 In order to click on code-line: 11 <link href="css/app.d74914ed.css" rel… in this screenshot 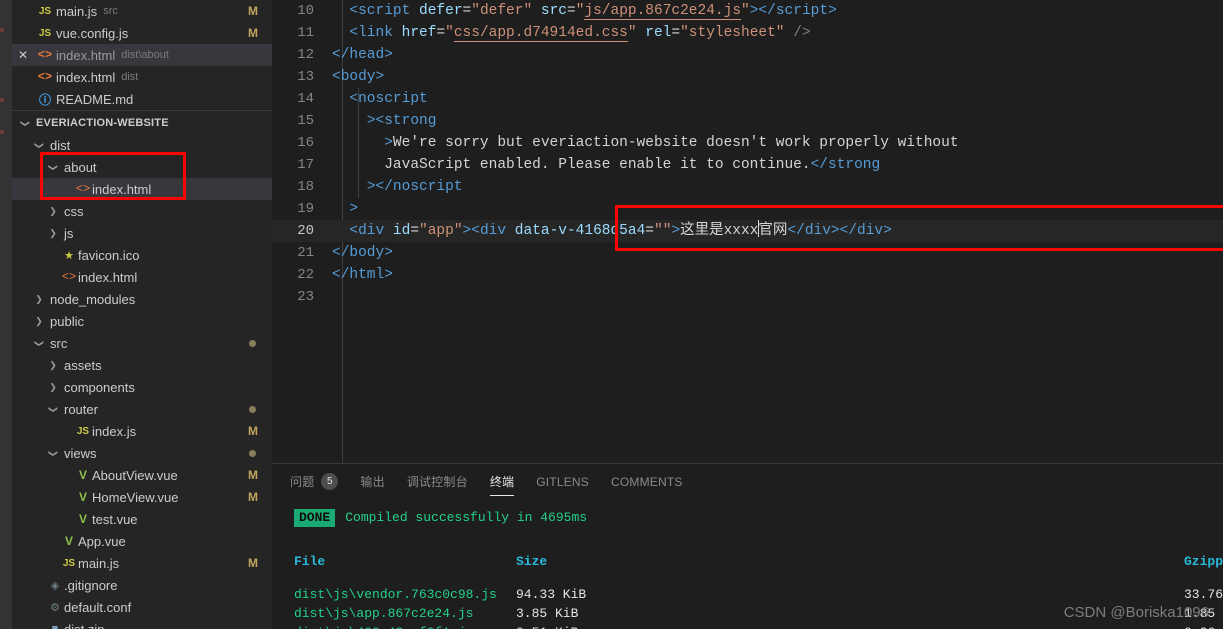, I will do `click(747, 33)`.